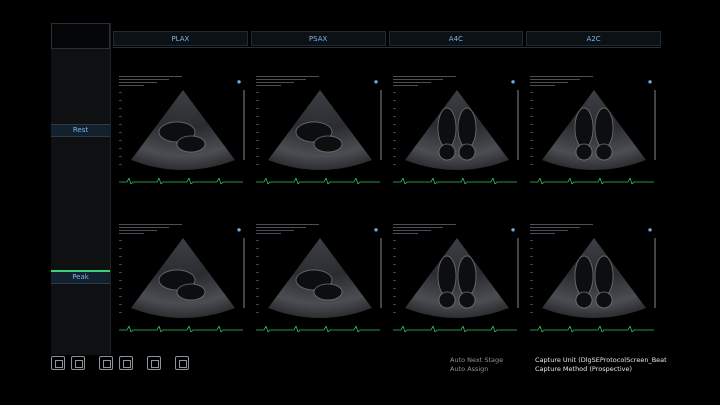 This screenshot has width=720, height=405. Describe the element at coordinates (81, 189) in the screenshot. I see `stage-column` at that location.